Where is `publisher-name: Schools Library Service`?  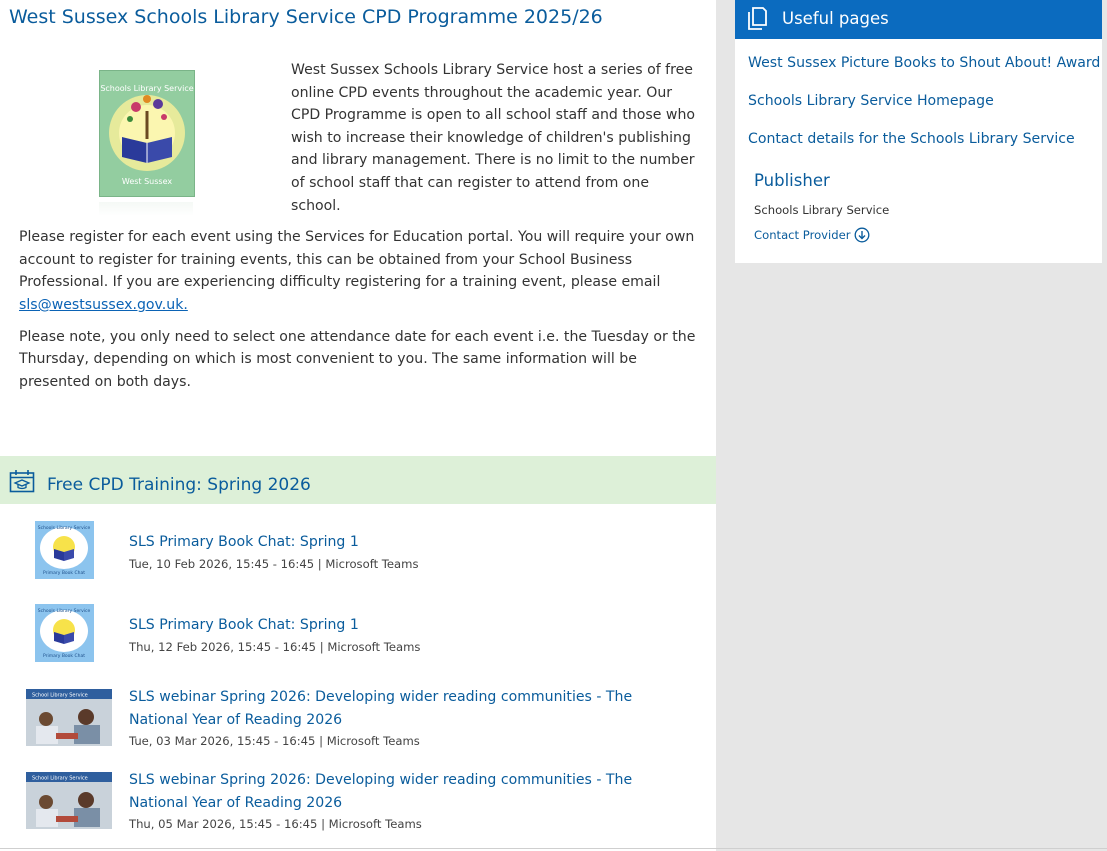 publisher-name: Schools Library Service is located at coordinates (822, 210).